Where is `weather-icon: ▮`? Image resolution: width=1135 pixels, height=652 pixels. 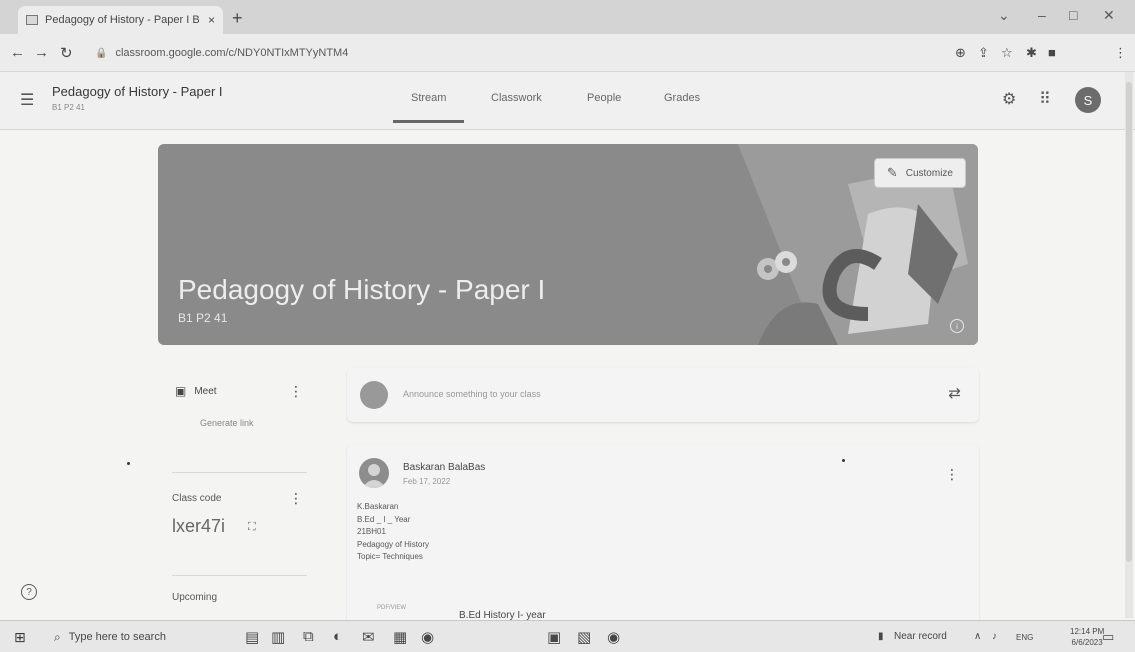 weather-icon: ▮ is located at coordinates (881, 636).